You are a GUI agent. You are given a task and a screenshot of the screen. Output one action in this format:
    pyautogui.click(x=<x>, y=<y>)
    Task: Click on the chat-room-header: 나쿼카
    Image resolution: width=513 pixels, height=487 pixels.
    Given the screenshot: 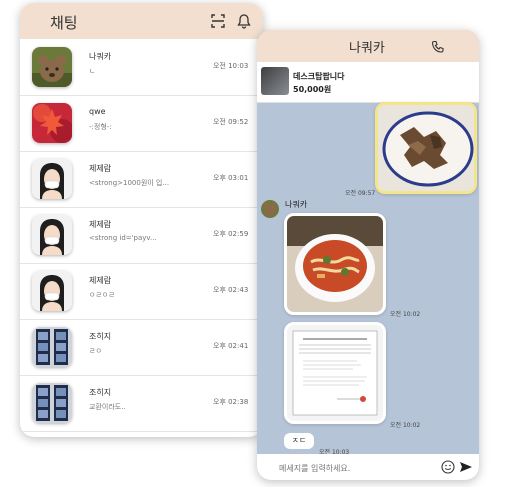 What is the action you would take?
    pyautogui.click(x=368, y=46)
    